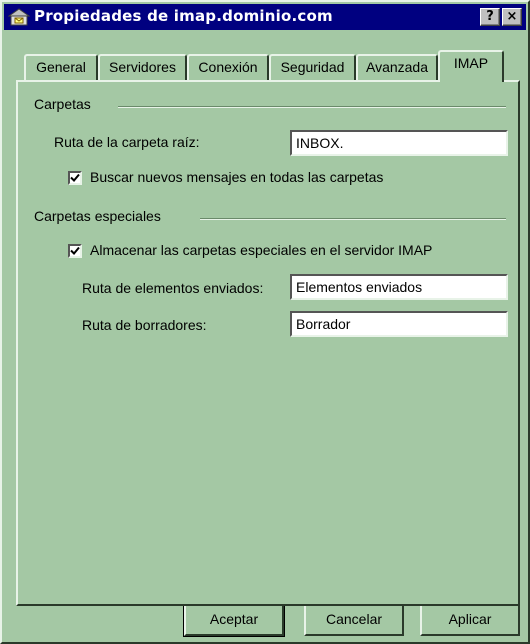 This screenshot has height=644, width=530. I want to click on window-title: Propiedades de imap.dominio.com, so click(183, 16).